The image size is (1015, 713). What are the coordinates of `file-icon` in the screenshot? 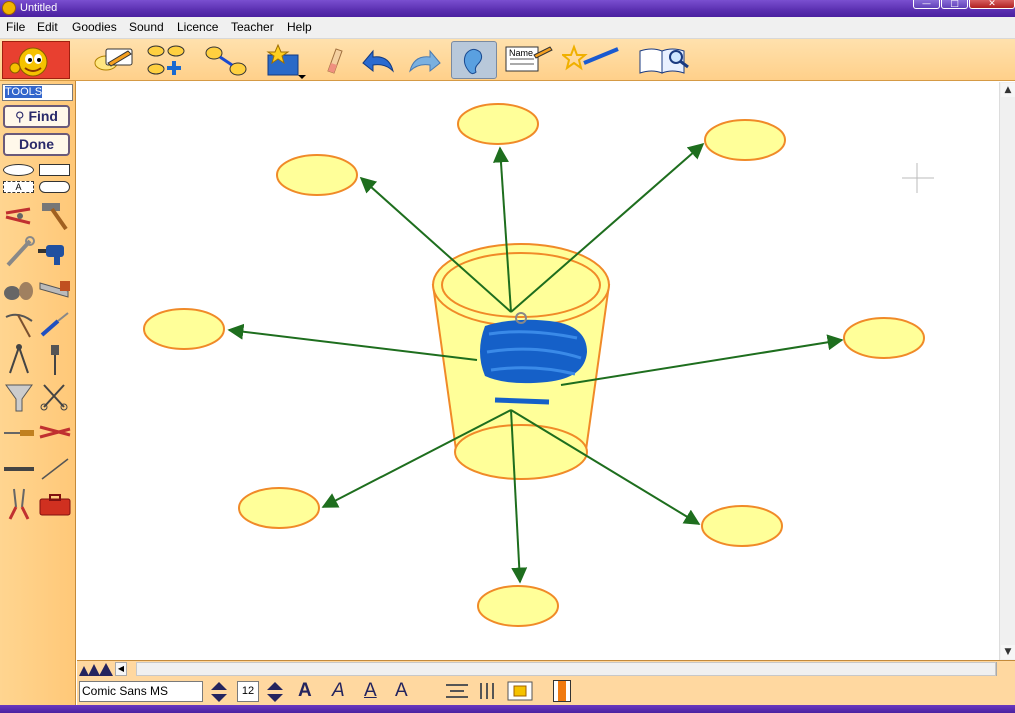 It's located at (19, 468).